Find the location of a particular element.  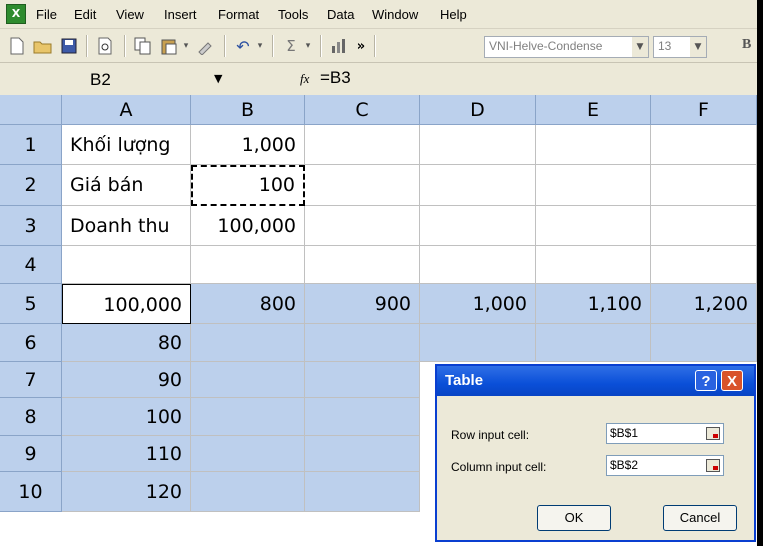

bold-button: B is located at coordinates (746, 45).